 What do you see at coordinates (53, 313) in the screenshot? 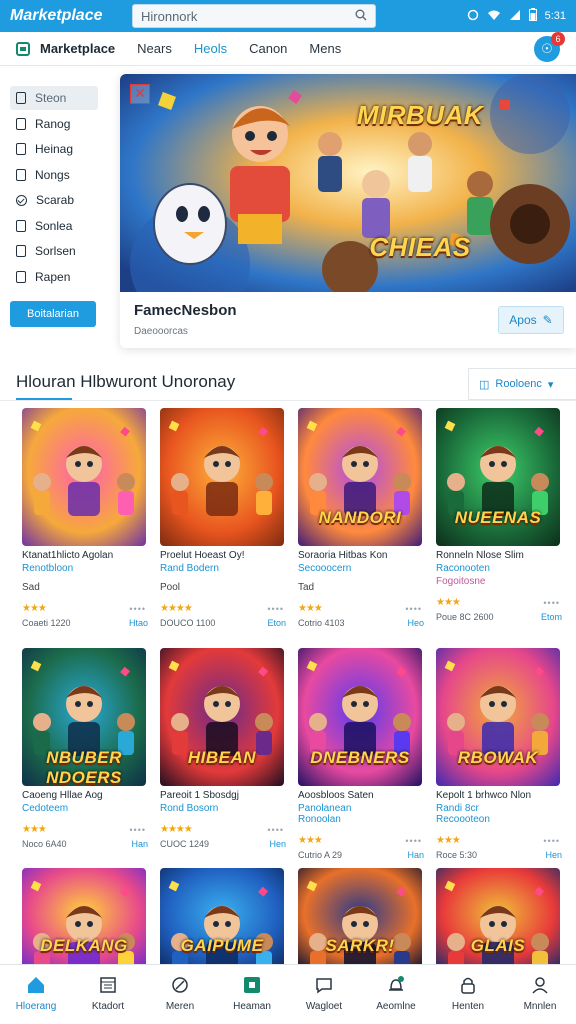
I see `sidebar-action-button: Boitalarian` at bounding box center [53, 313].